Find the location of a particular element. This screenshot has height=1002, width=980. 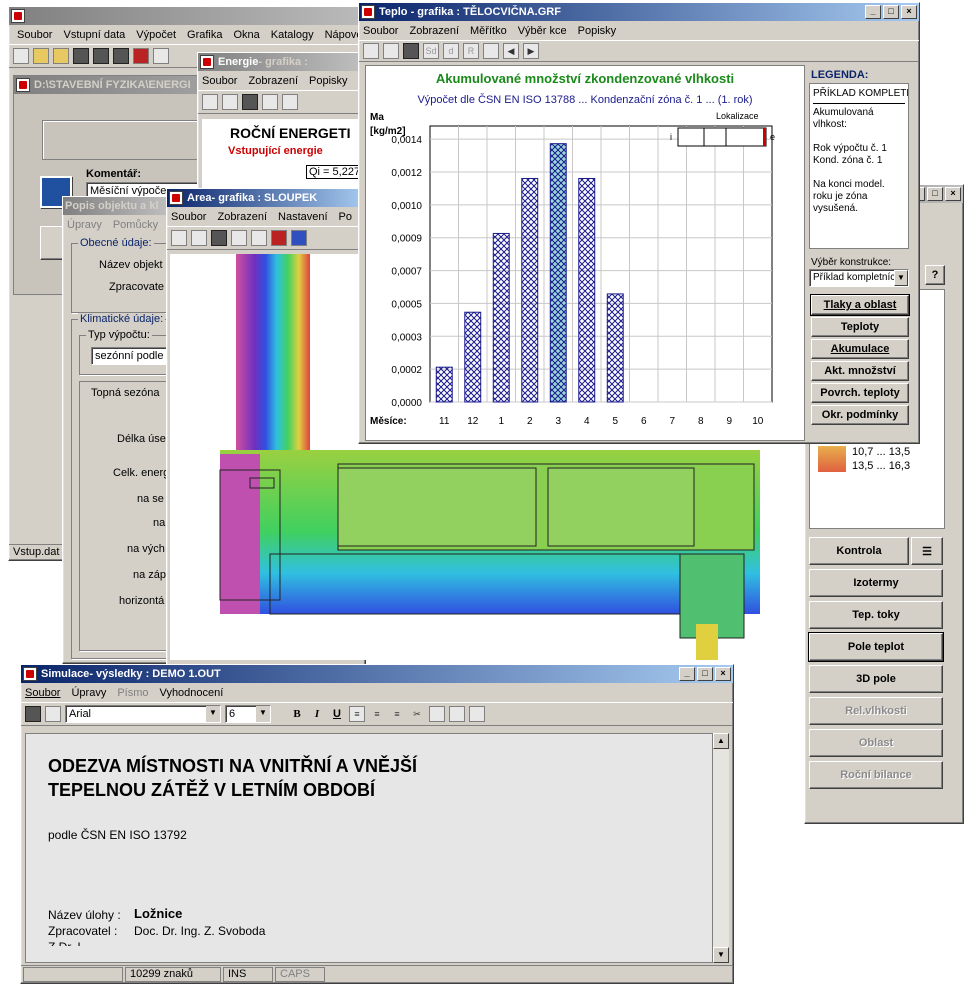

size-select: 6 ▼ is located at coordinates (248, 714).